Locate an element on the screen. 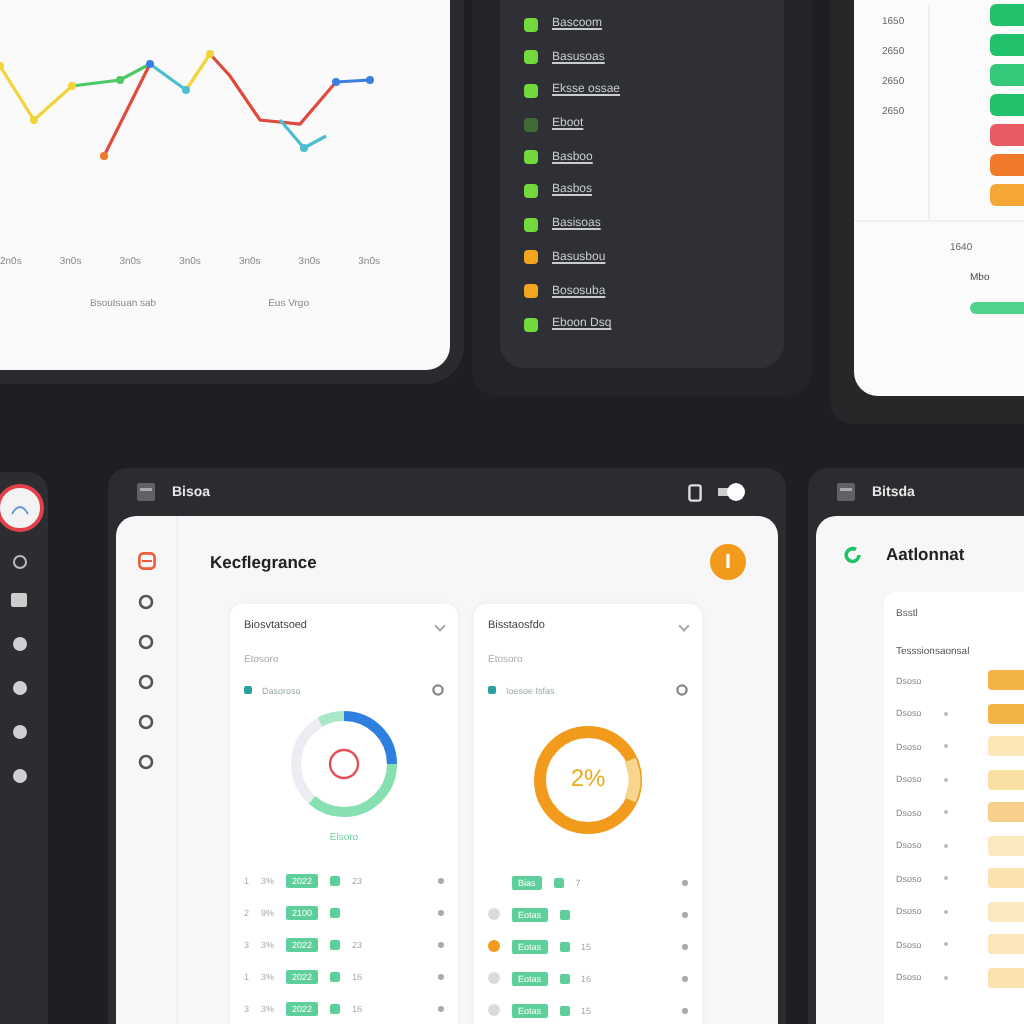 The image size is (1024, 1024). image-icon is located at coordinates (19, 600).